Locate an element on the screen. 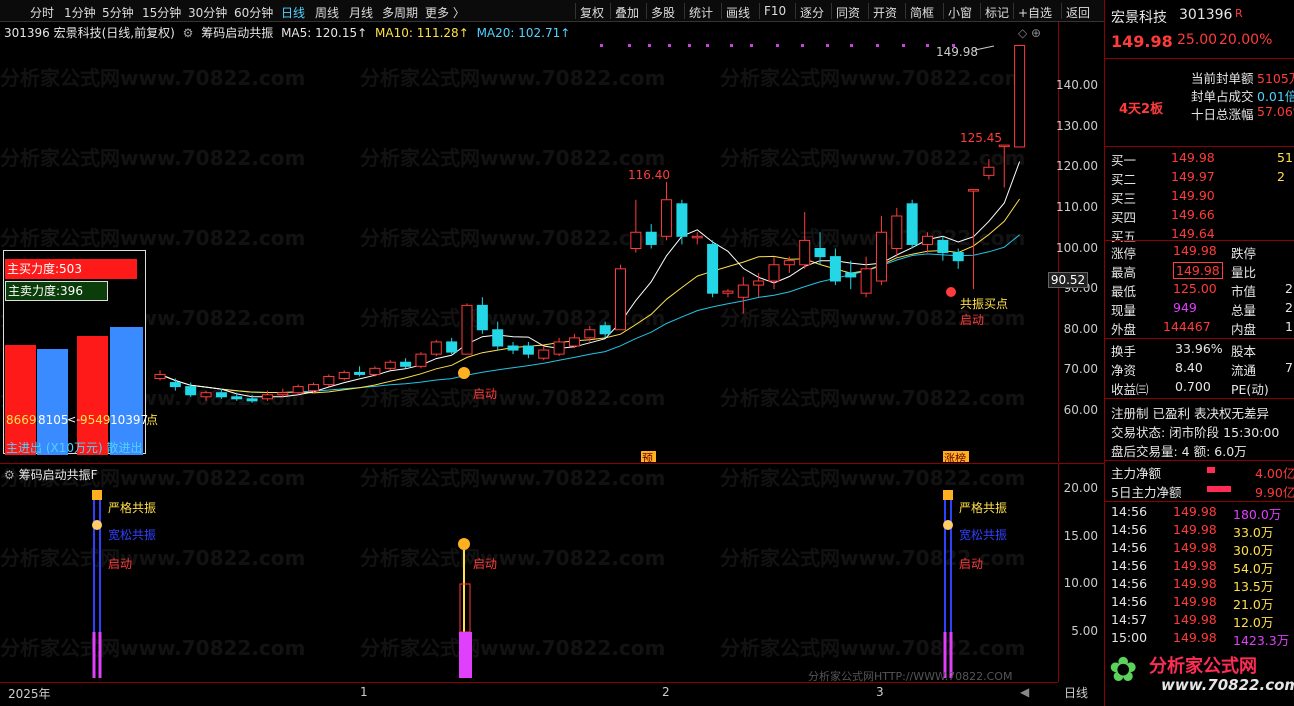 The height and width of the screenshot is (706, 1294). resonance-signal-label: 共振买点 is located at coordinates (984, 304).